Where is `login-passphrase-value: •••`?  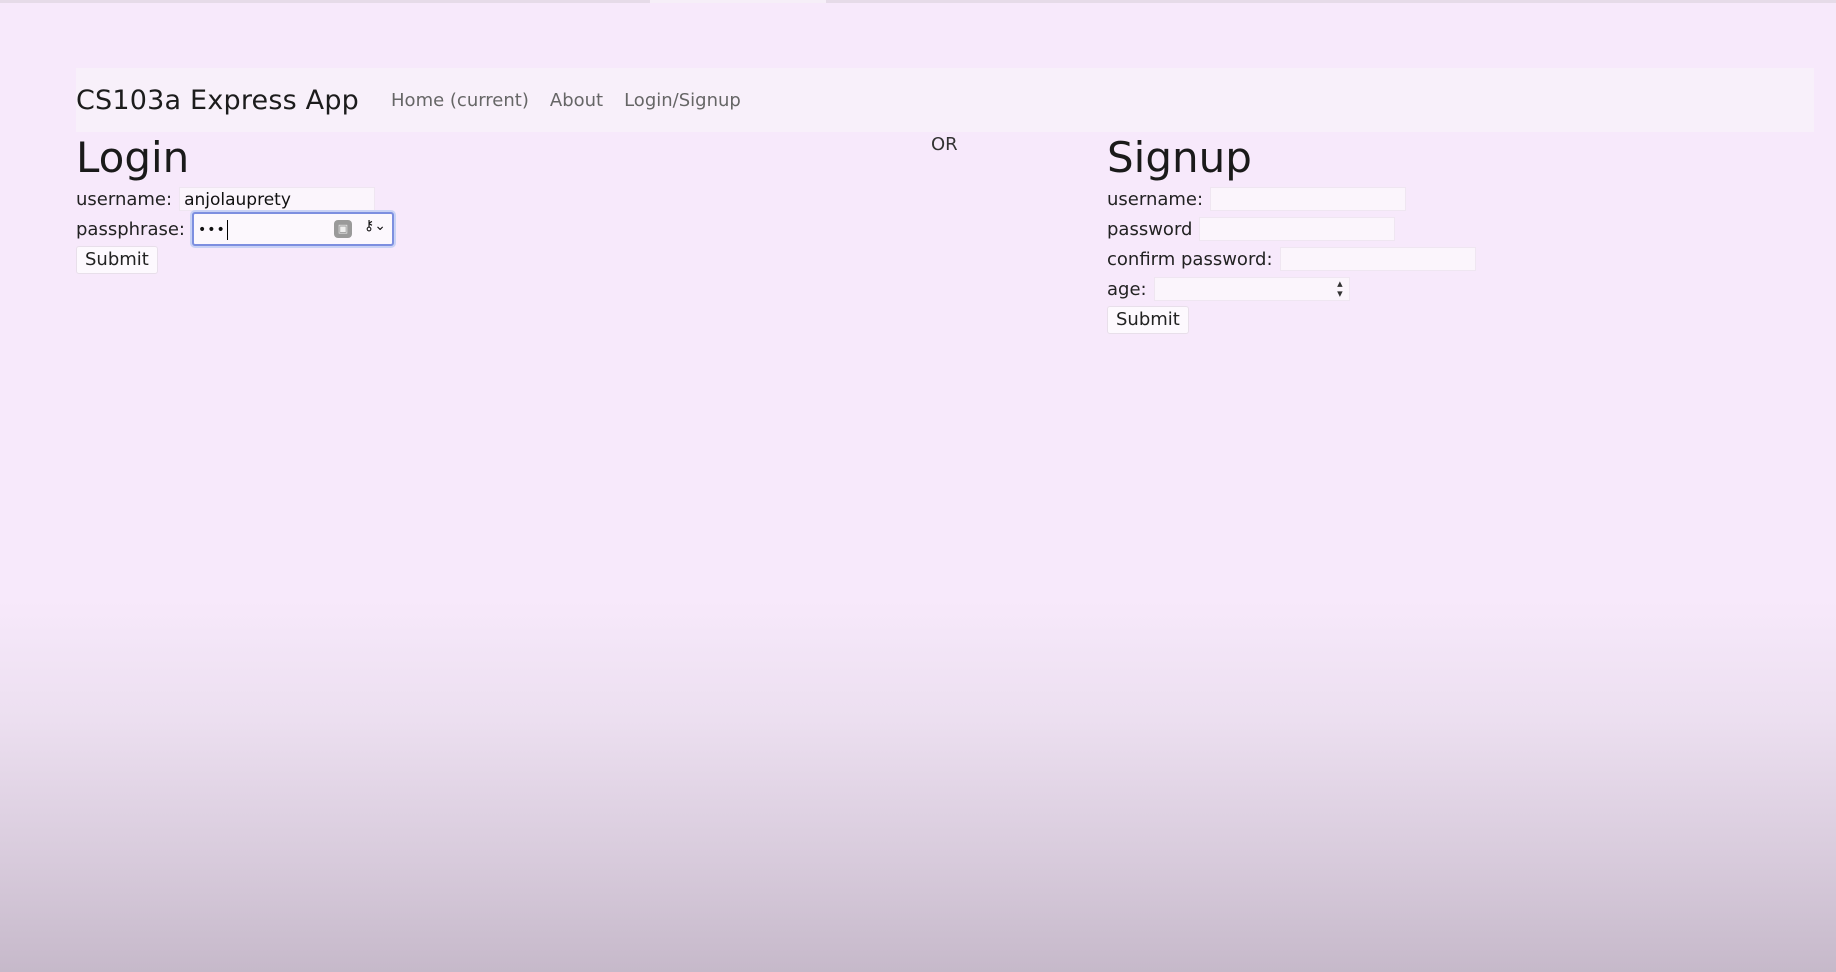 login-passphrase-value: ••• is located at coordinates (212, 229).